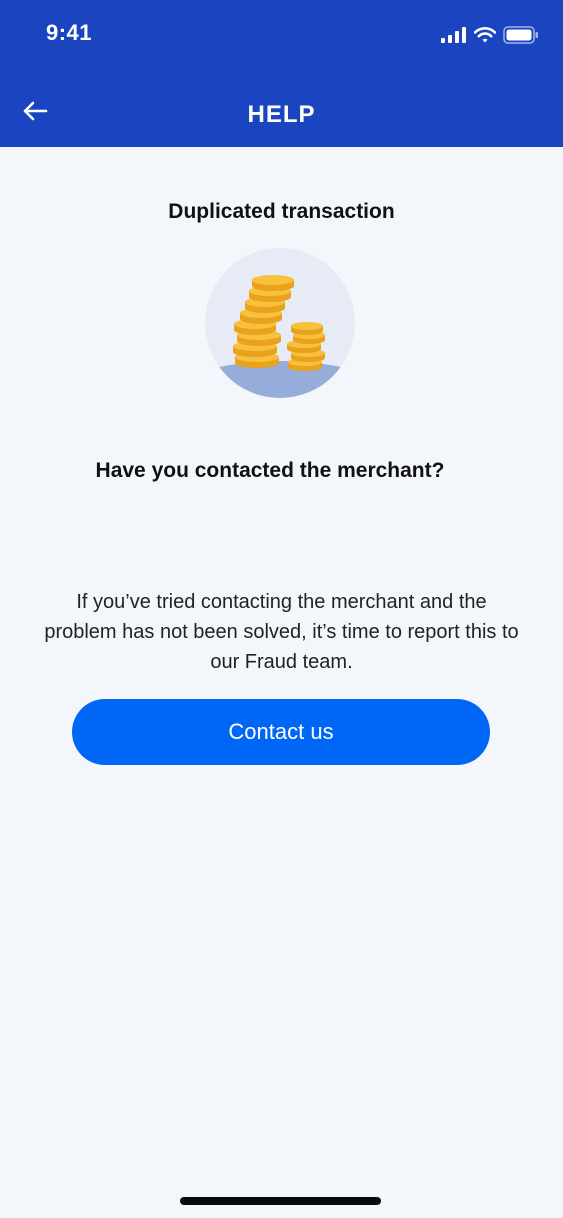  Describe the element at coordinates (280, 323) in the screenshot. I see `coins-stack-illustration` at that location.